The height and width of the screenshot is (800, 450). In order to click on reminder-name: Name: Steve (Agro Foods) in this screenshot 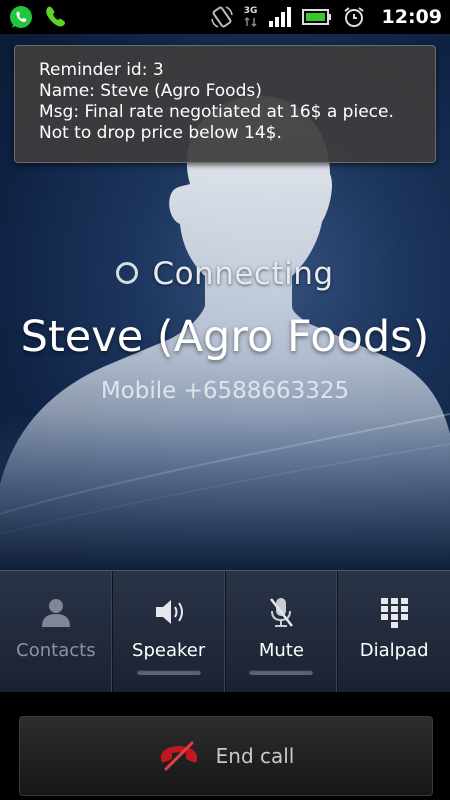, I will do `click(150, 91)`.